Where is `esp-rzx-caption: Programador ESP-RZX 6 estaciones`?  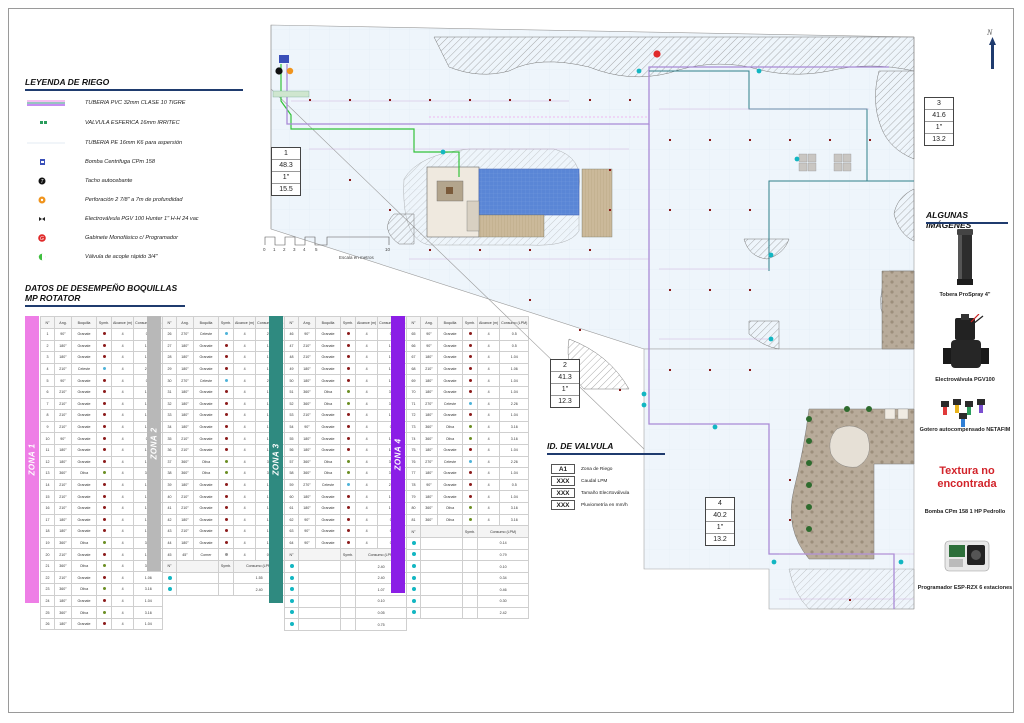
esp-rzx-caption: Programador ESP-RZX 6 estaciones is located at coordinates (965, 588).